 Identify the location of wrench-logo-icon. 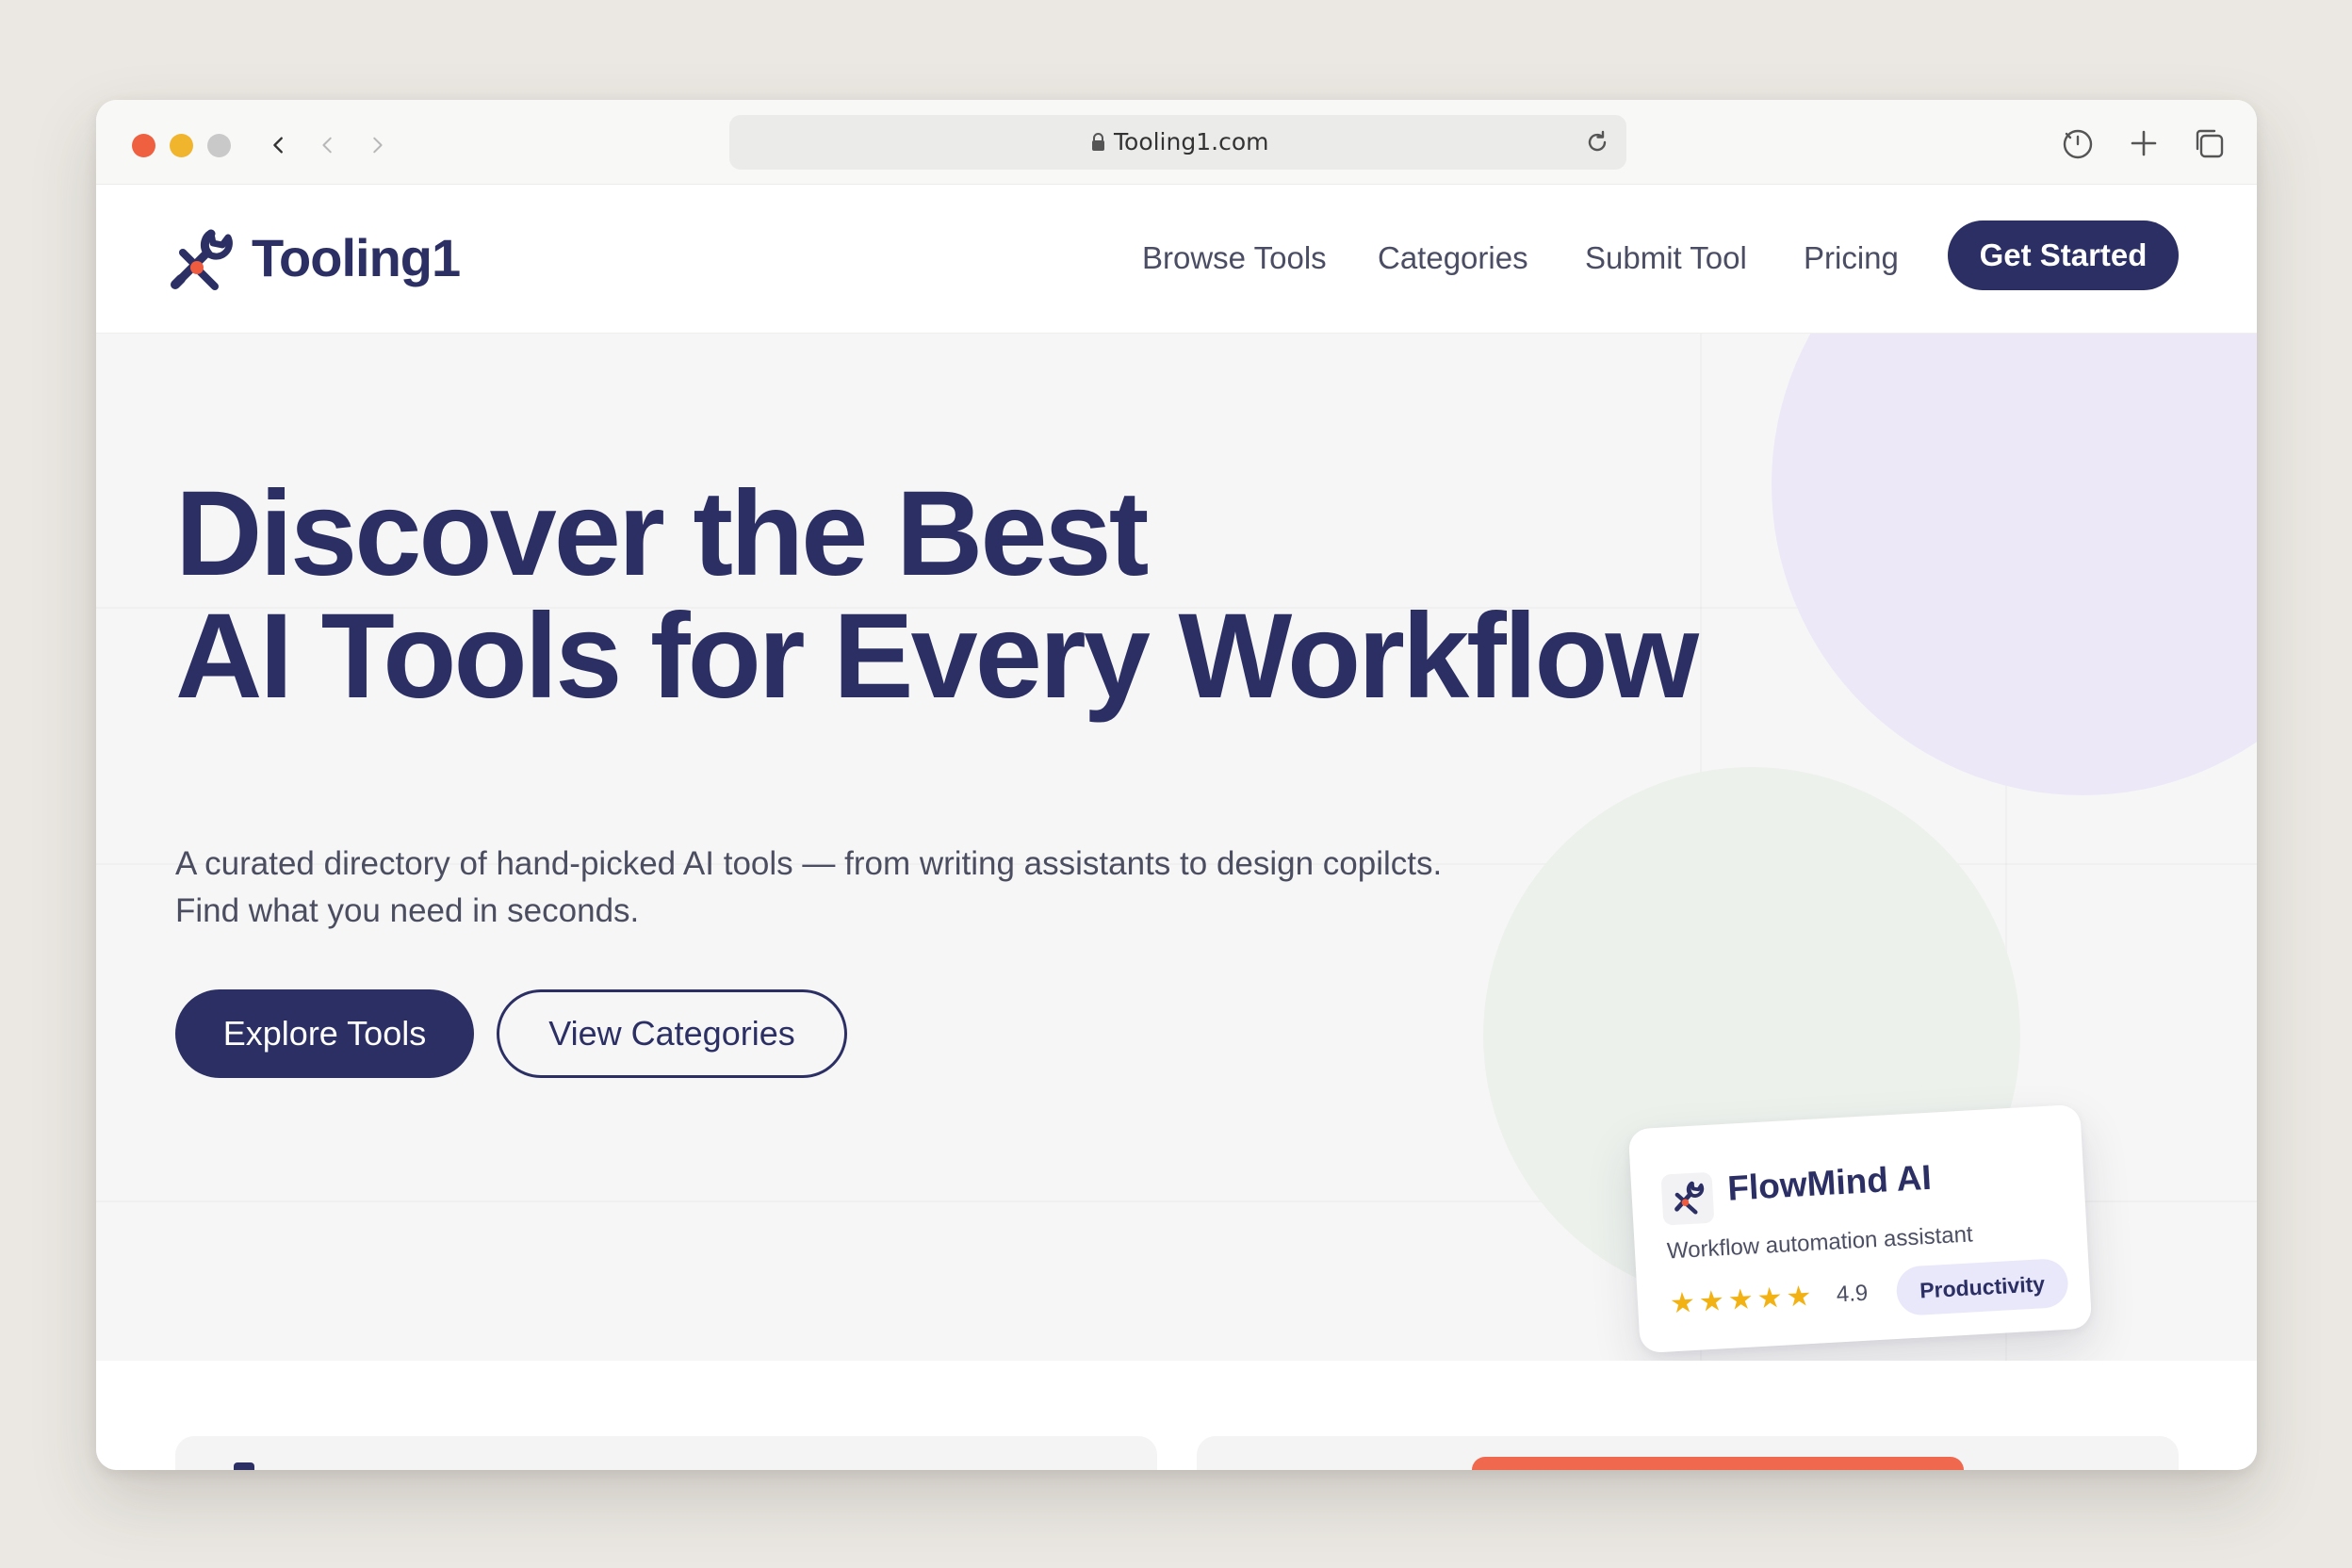
(202, 259).